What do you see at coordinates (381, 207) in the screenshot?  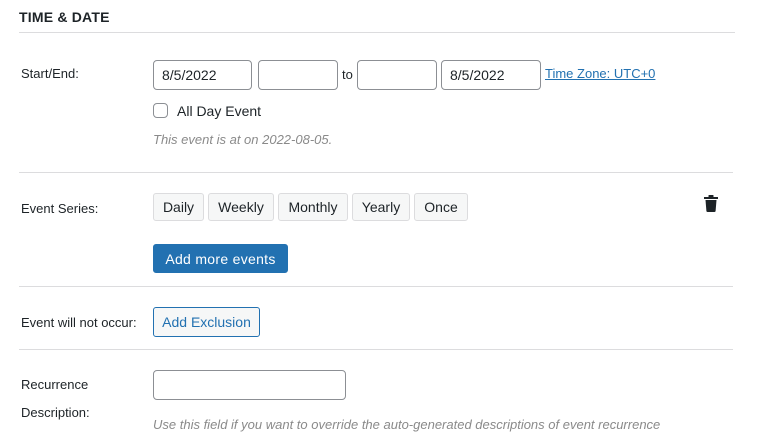 I see `series-yearly-button: Yearly` at bounding box center [381, 207].